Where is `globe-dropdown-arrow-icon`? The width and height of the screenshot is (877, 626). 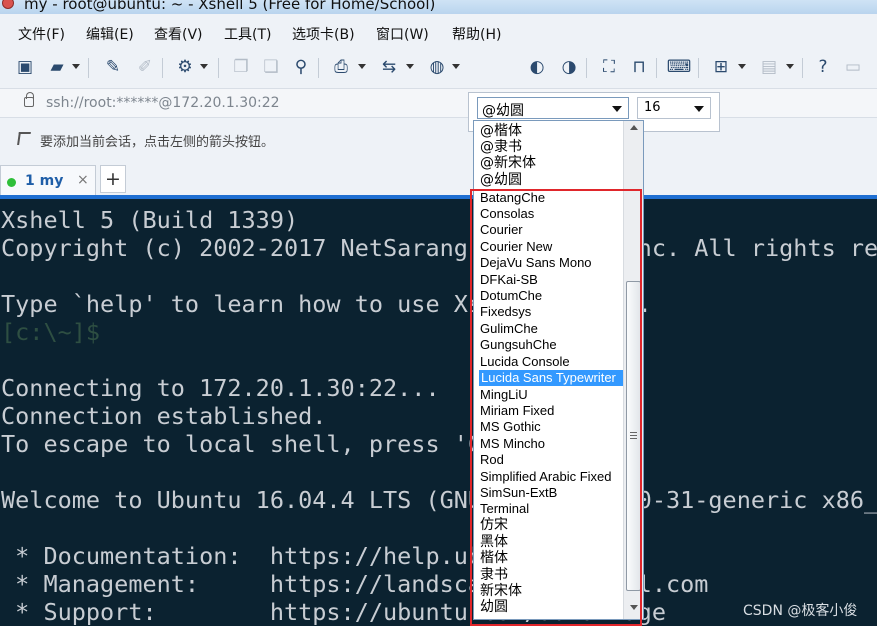 globe-dropdown-arrow-icon is located at coordinates (456, 66).